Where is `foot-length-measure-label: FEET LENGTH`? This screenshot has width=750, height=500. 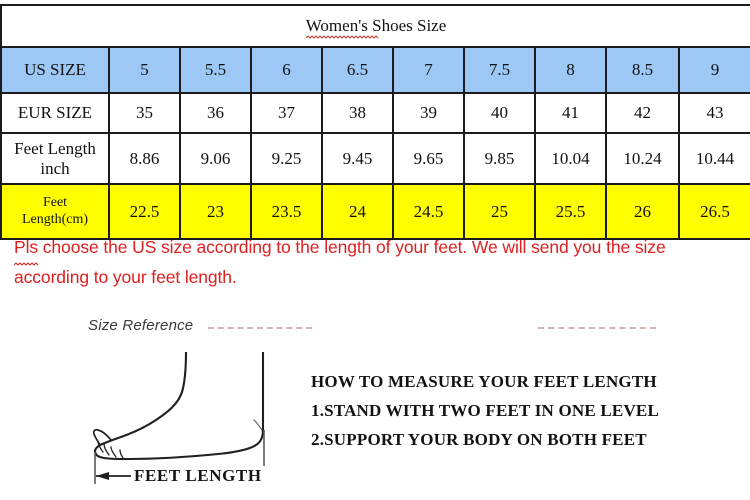 foot-length-measure-label: FEET LENGTH is located at coordinates (198, 476).